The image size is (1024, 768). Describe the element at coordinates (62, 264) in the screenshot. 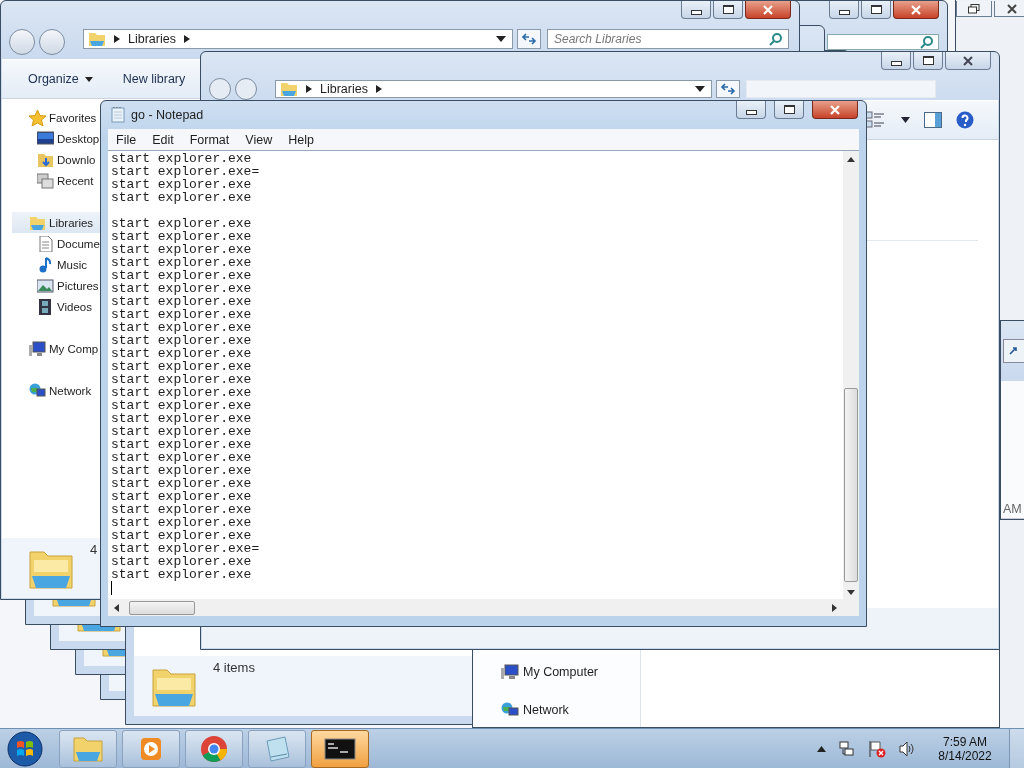

I see `navigation-item: Music` at that location.